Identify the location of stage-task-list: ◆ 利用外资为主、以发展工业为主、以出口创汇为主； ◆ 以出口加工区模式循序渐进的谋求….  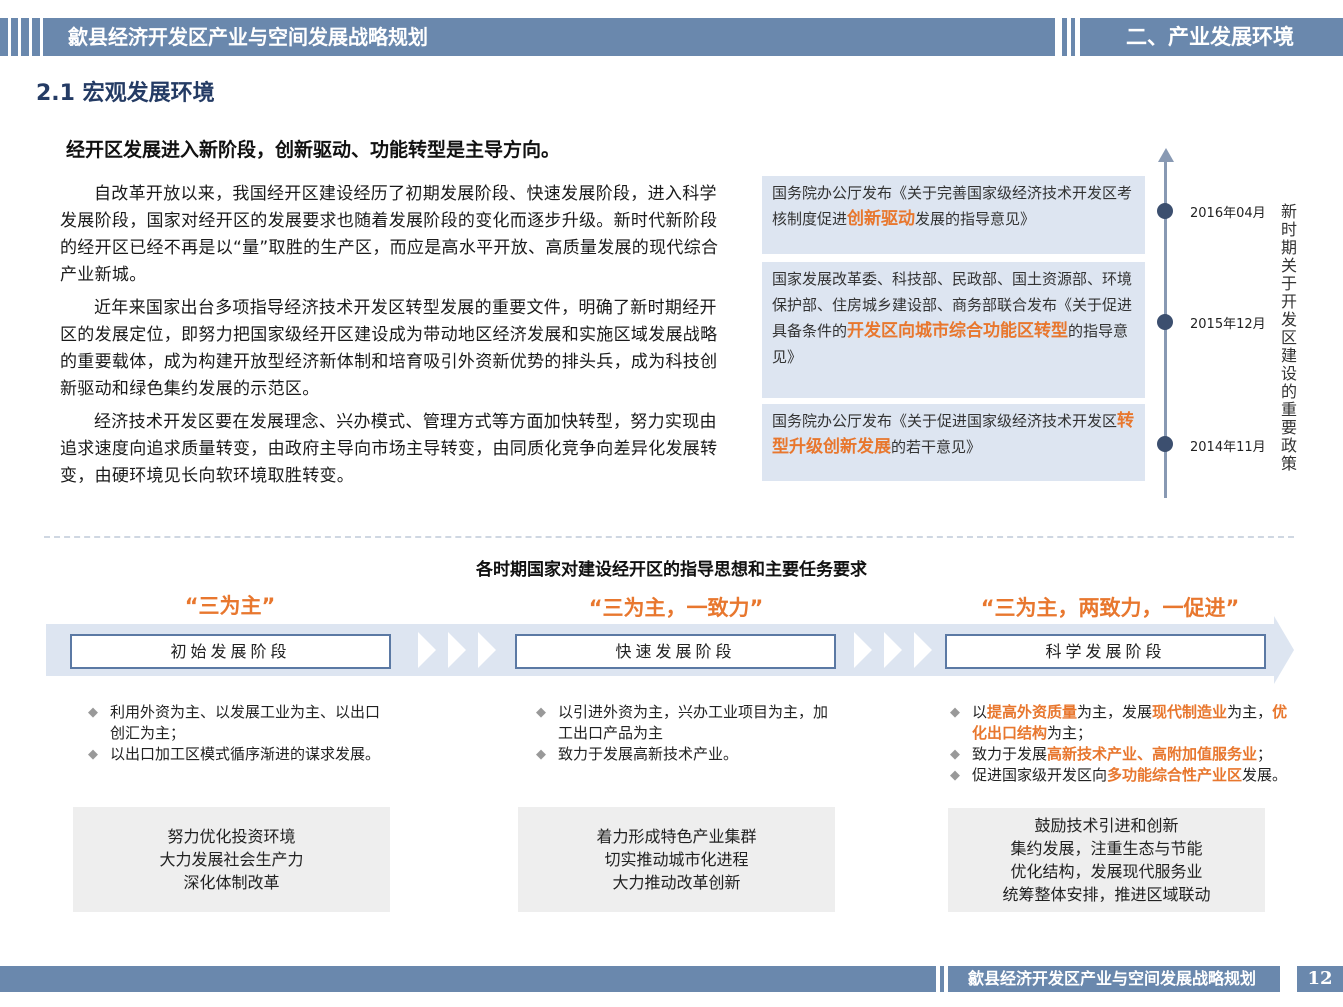
(236, 733).